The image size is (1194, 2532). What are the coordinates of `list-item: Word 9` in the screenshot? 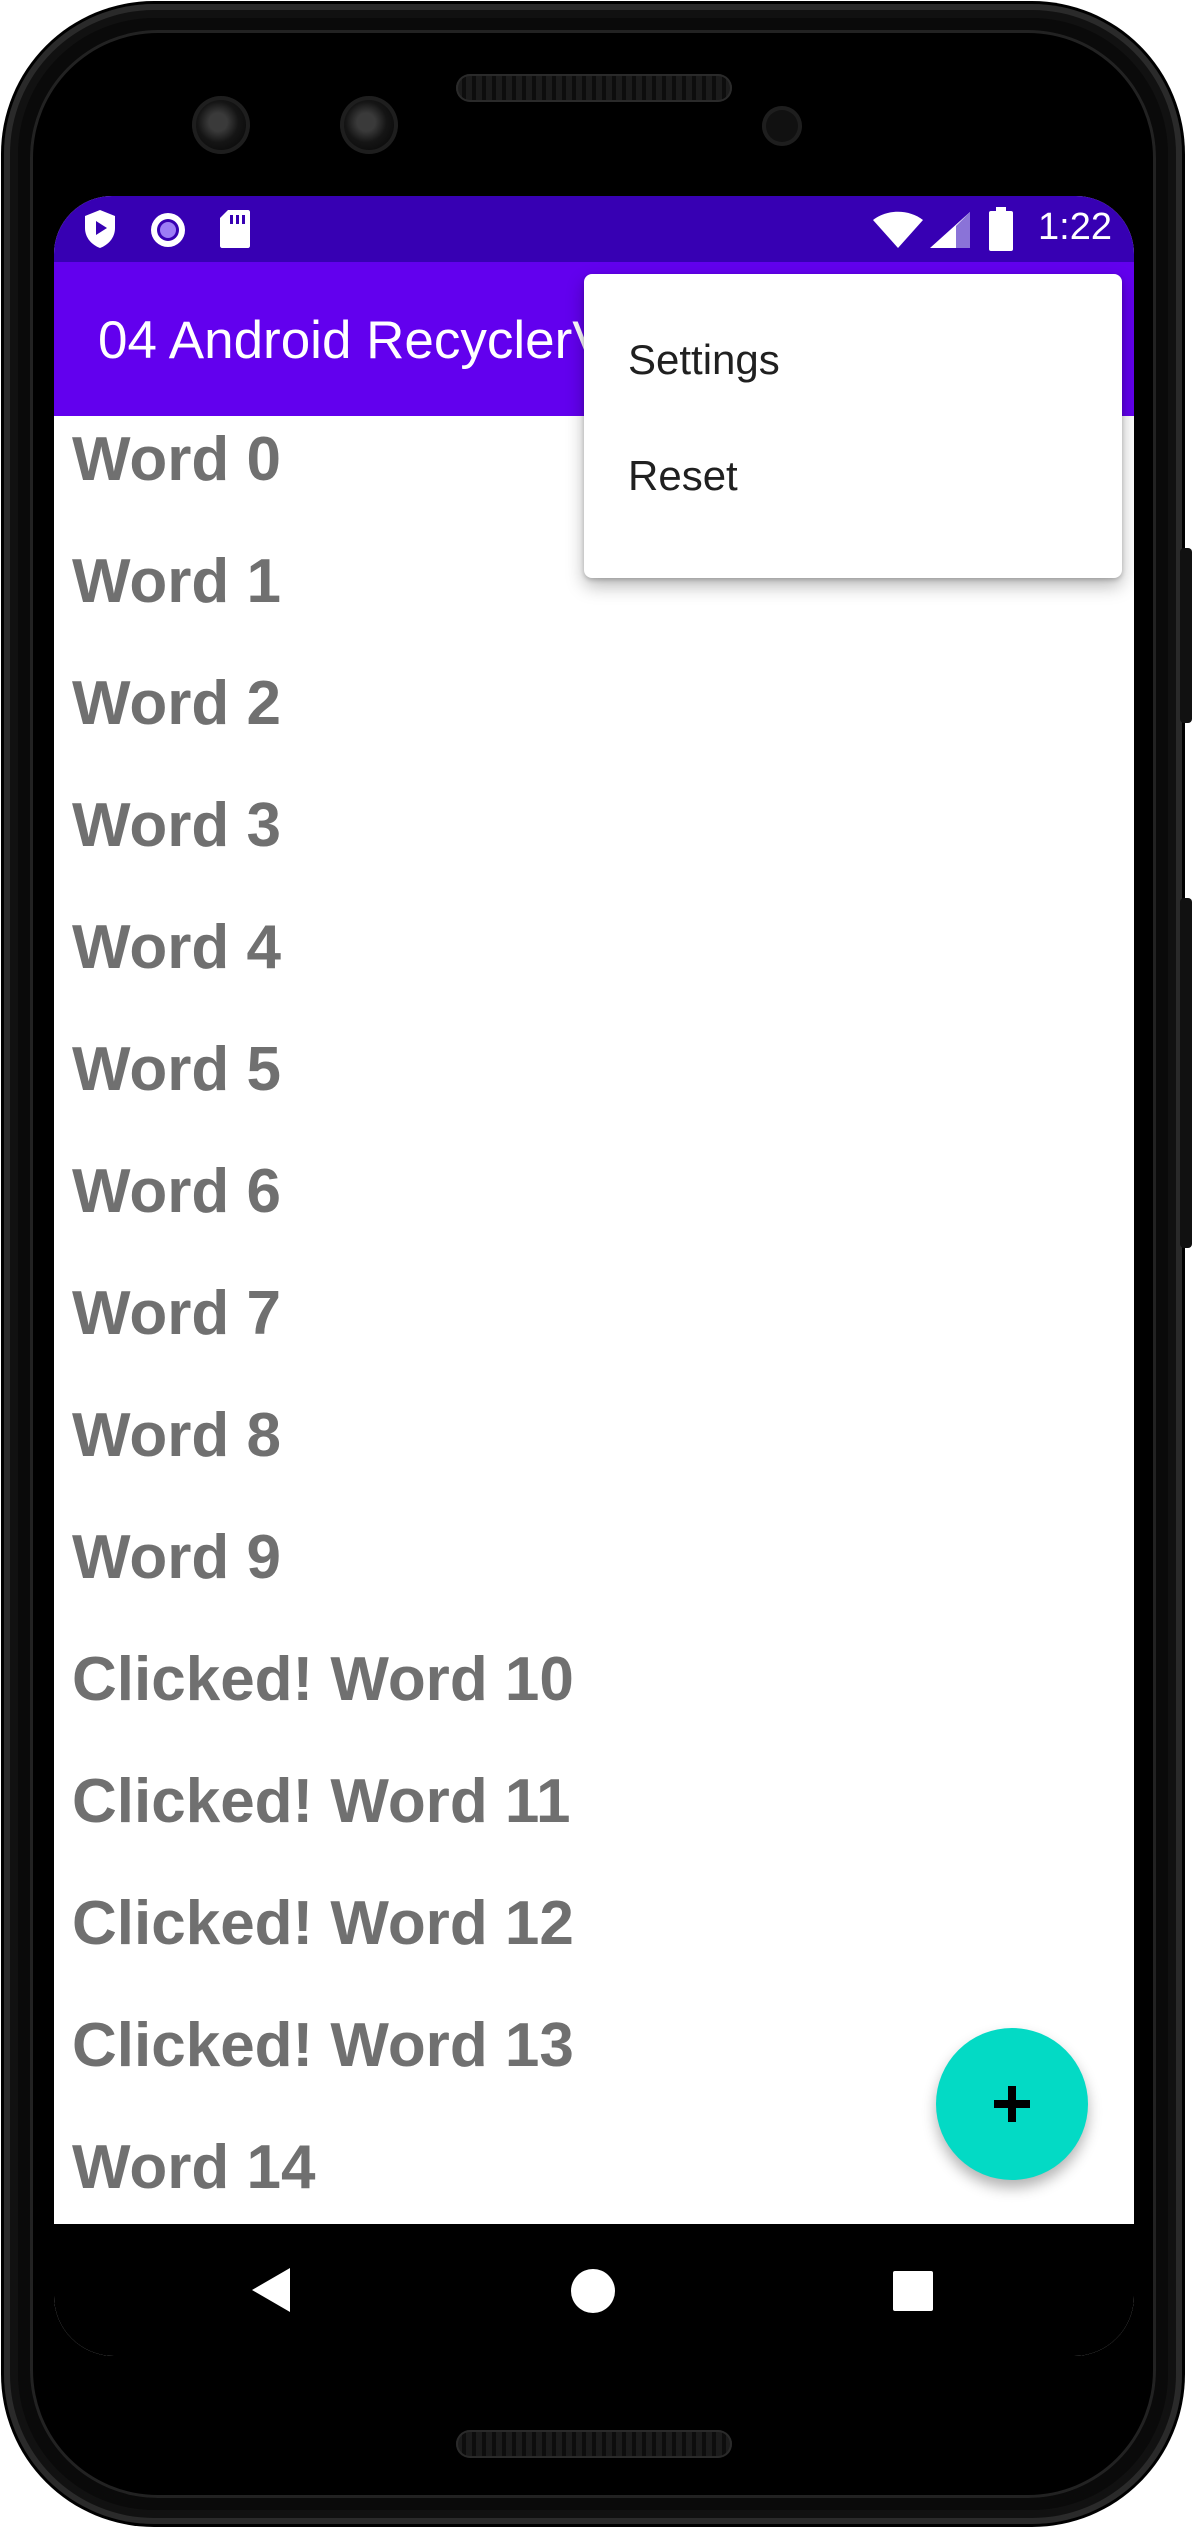 It's located at (594, 1575).